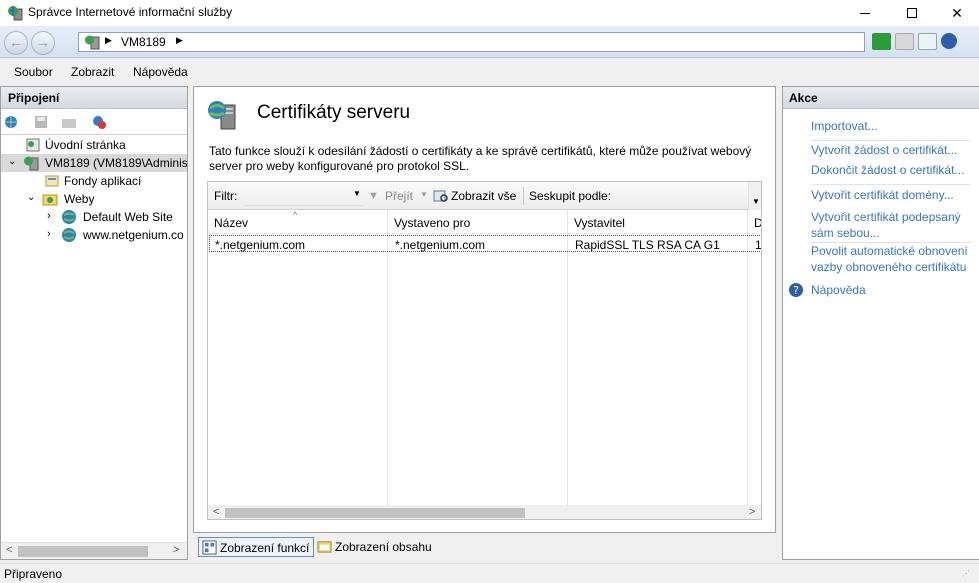  I want to click on connect-globe-icon, so click(11, 122).